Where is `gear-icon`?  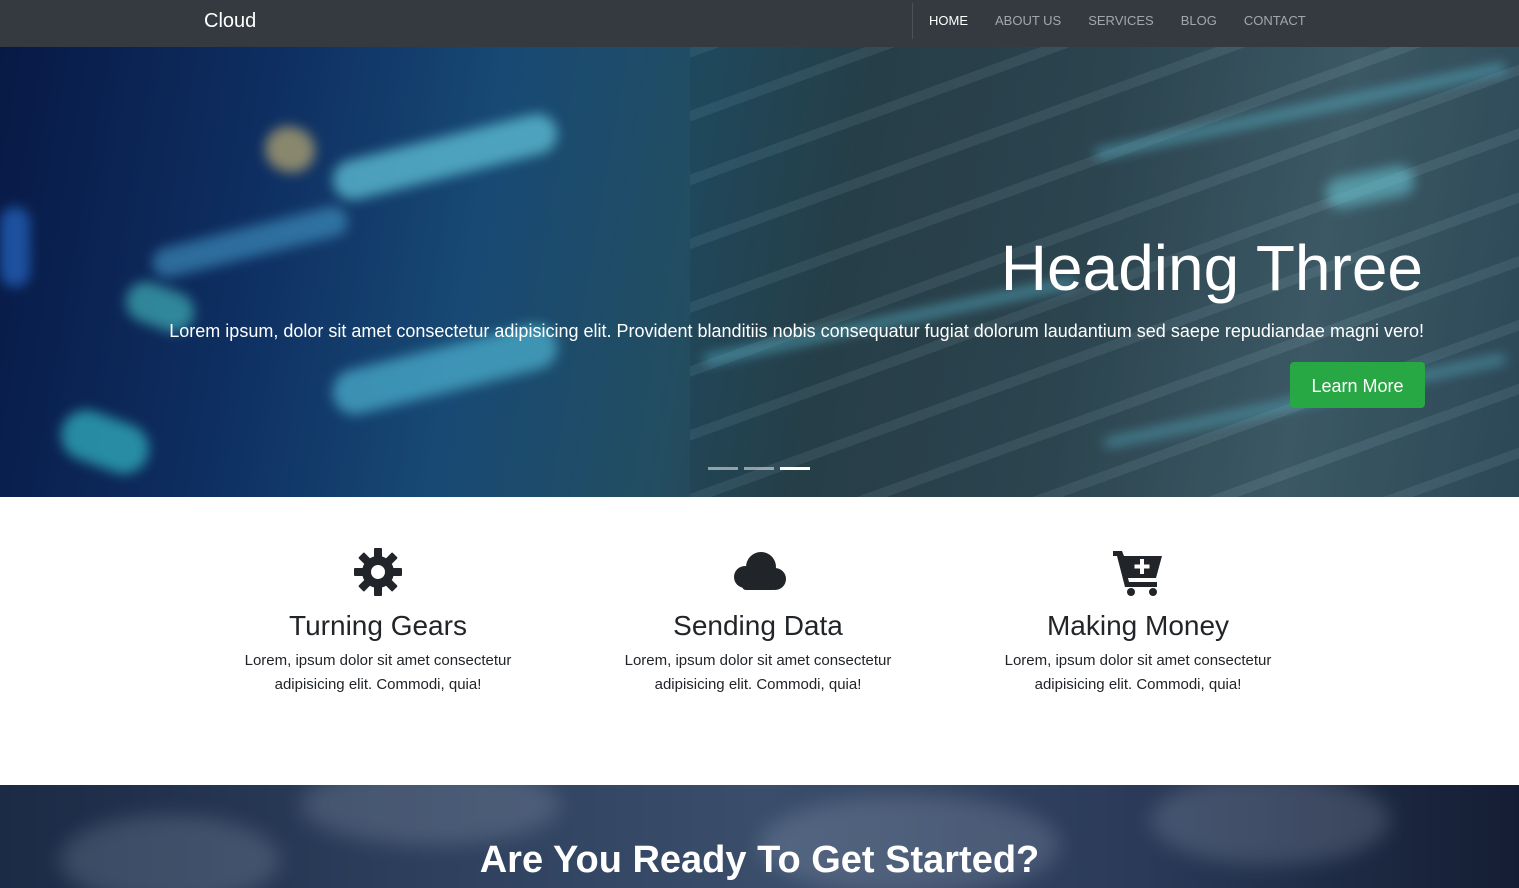
gear-icon is located at coordinates (378, 574).